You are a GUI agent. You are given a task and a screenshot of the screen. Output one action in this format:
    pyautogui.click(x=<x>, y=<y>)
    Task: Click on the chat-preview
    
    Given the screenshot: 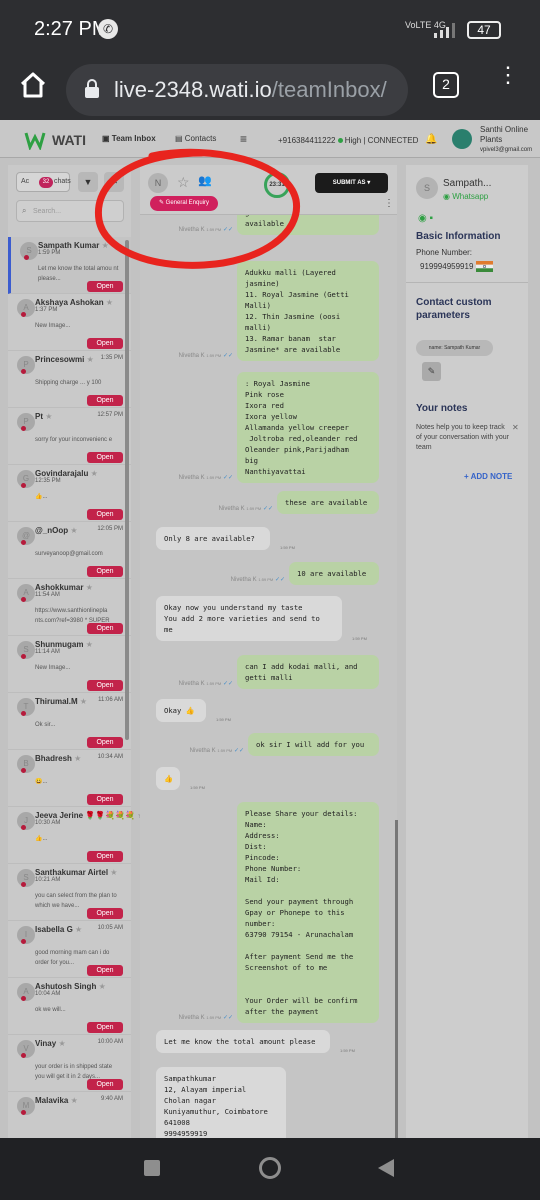 What is the action you would take?
    pyautogui.click(x=78, y=1128)
    